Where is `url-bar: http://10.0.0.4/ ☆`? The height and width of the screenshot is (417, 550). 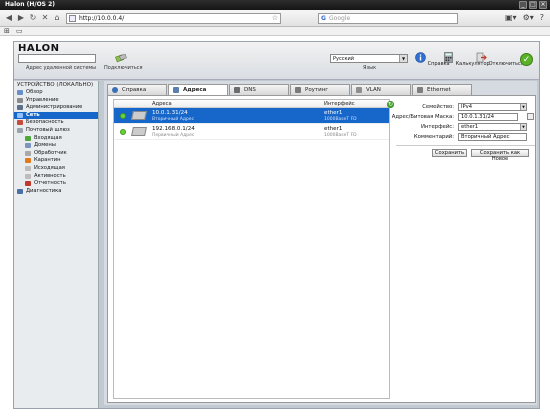
url-bar: http://10.0.0.4/ ☆ is located at coordinates (173, 18).